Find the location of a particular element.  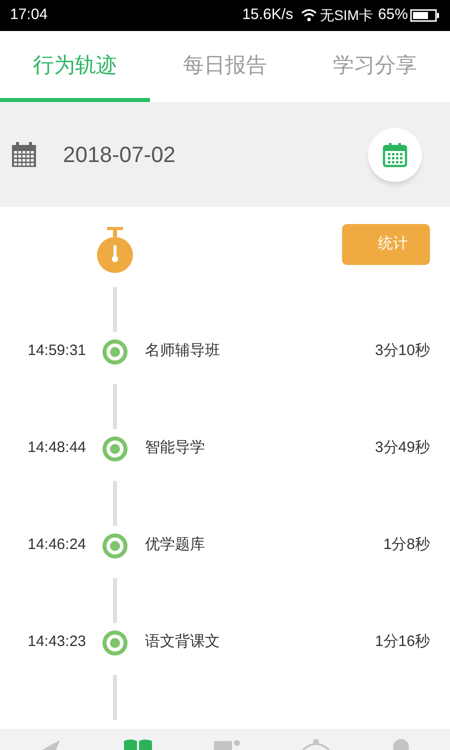

activity-name: 智能导学 is located at coordinates (175, 448).